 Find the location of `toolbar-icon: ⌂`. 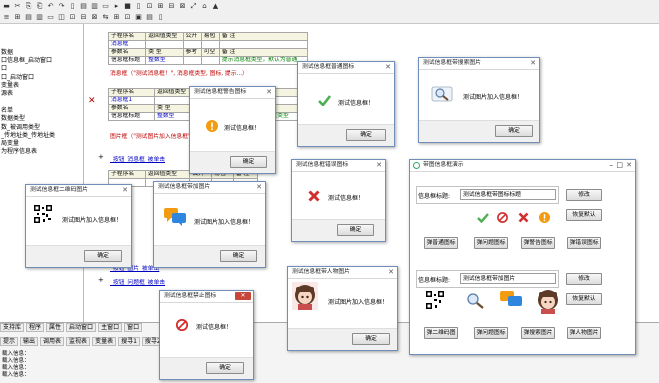

toolbar-icon: ⌂ is located at coordinates (204, 6).